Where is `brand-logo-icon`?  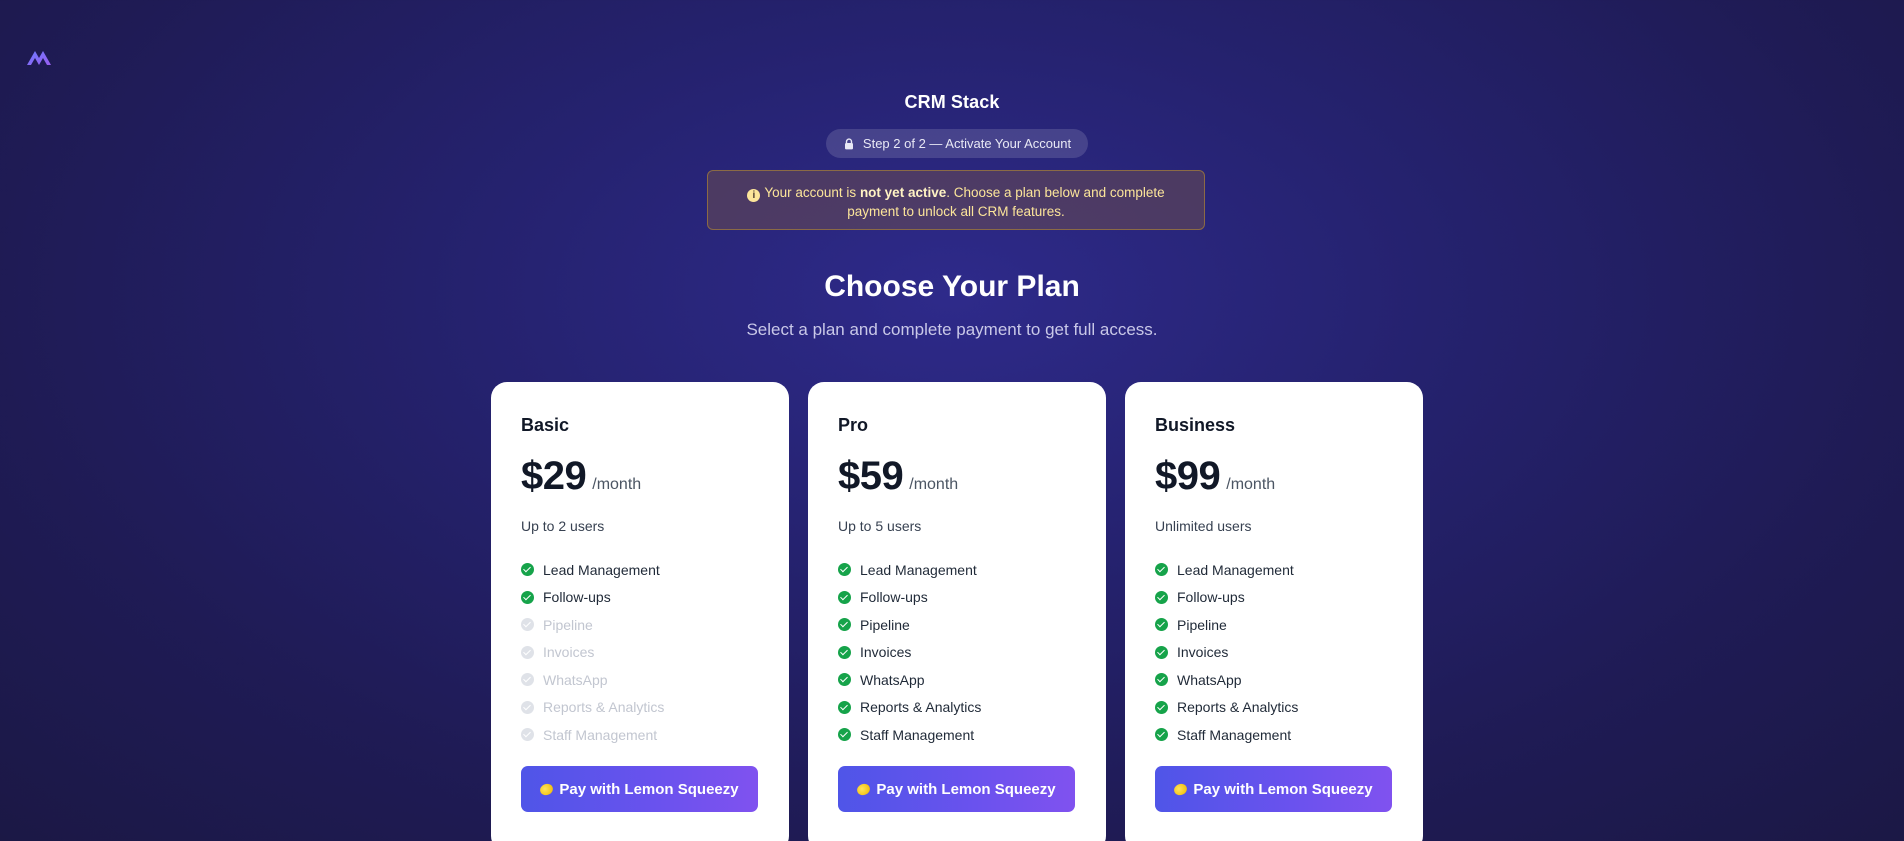 brand-logo-icon is located at coordinates (39, 58).